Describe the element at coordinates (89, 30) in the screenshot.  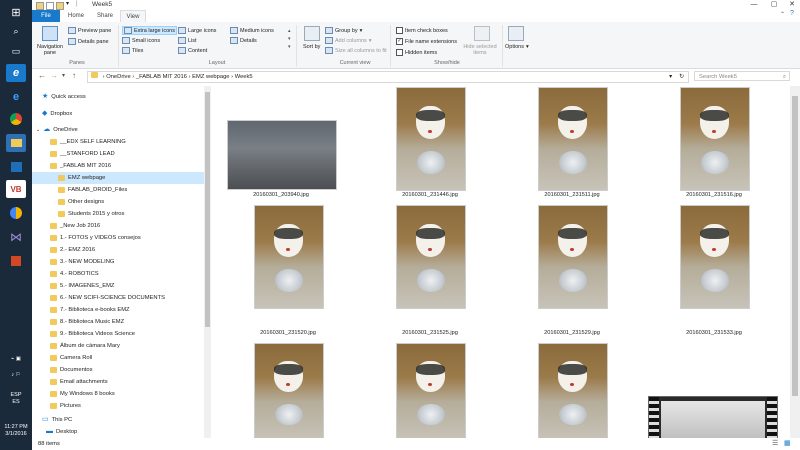
I see `preview-pane-button: Preview pane` at that location.